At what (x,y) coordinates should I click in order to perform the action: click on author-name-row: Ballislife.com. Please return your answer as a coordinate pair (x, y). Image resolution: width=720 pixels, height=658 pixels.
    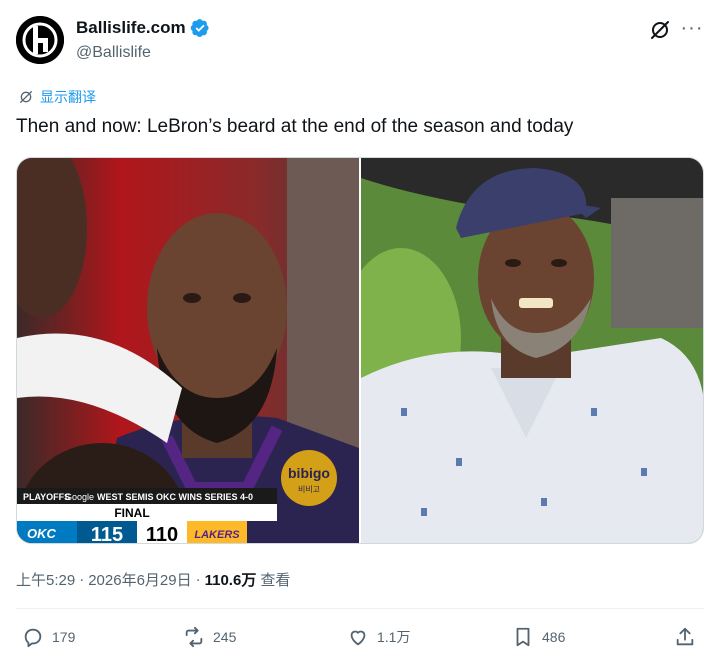
    Looking at the image, I should click on (143, 28).